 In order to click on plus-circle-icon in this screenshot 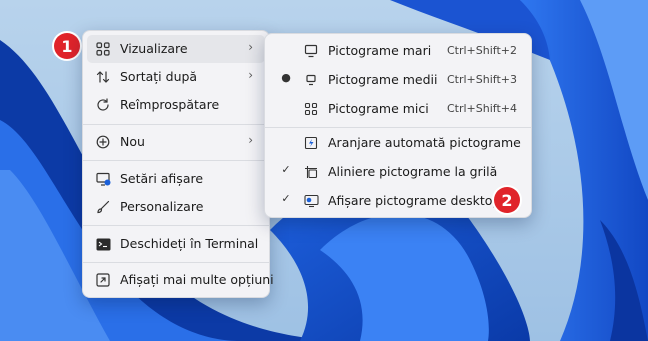, I will do `click(103, 142)`.